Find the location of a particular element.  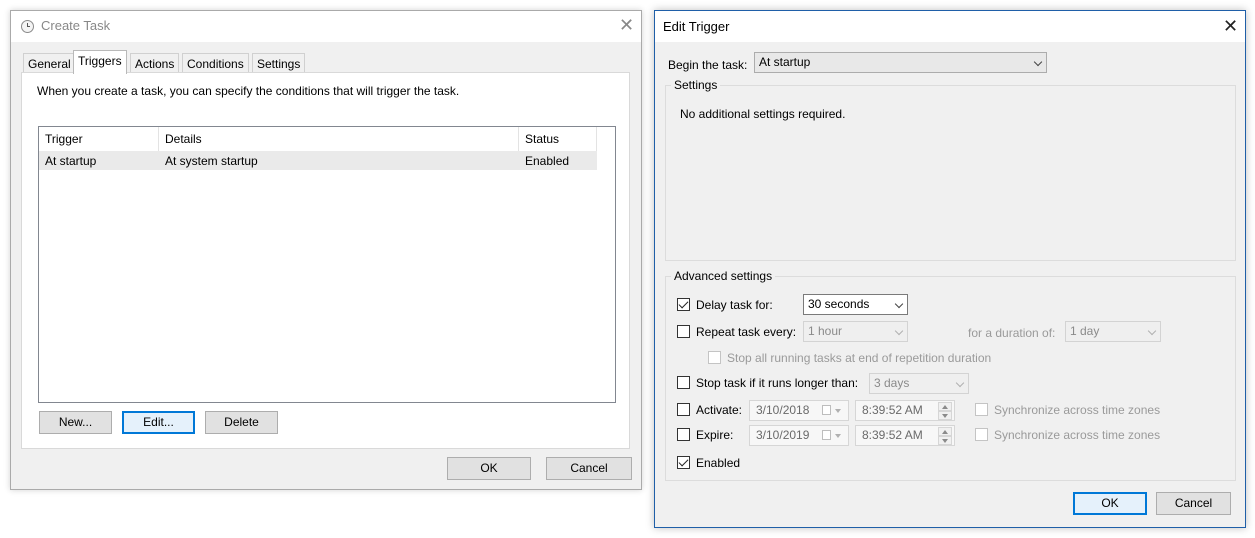

expire-date-picker: 3/10/2019 is located at coordinates (799, 435).